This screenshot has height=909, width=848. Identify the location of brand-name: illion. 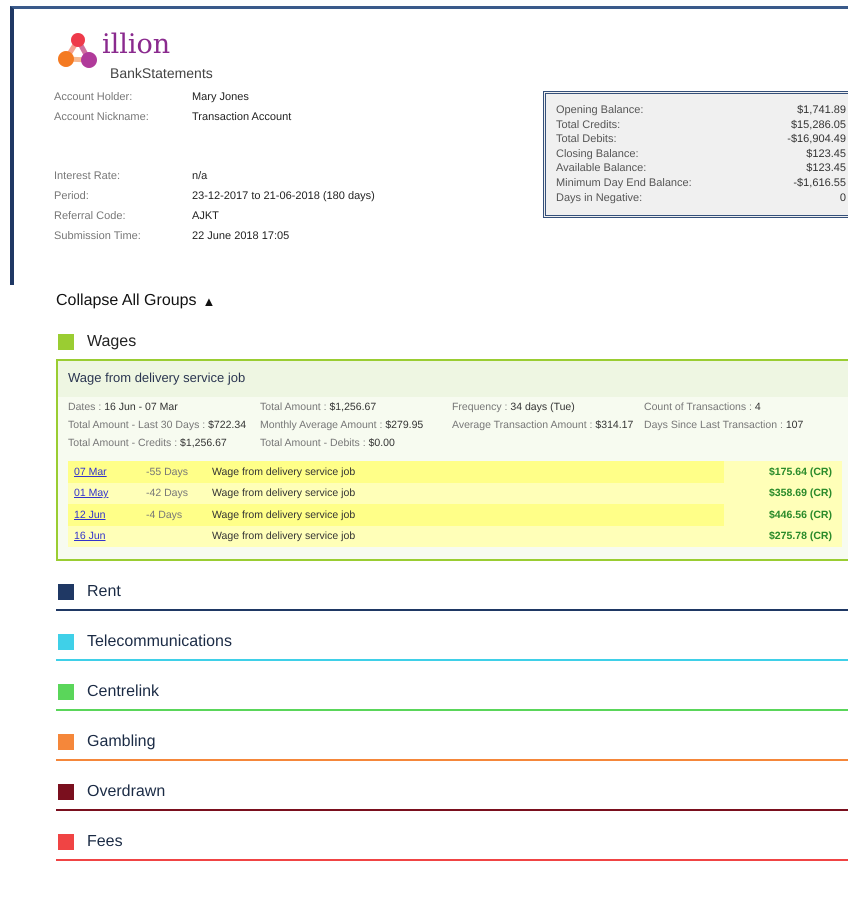
(137, 45).